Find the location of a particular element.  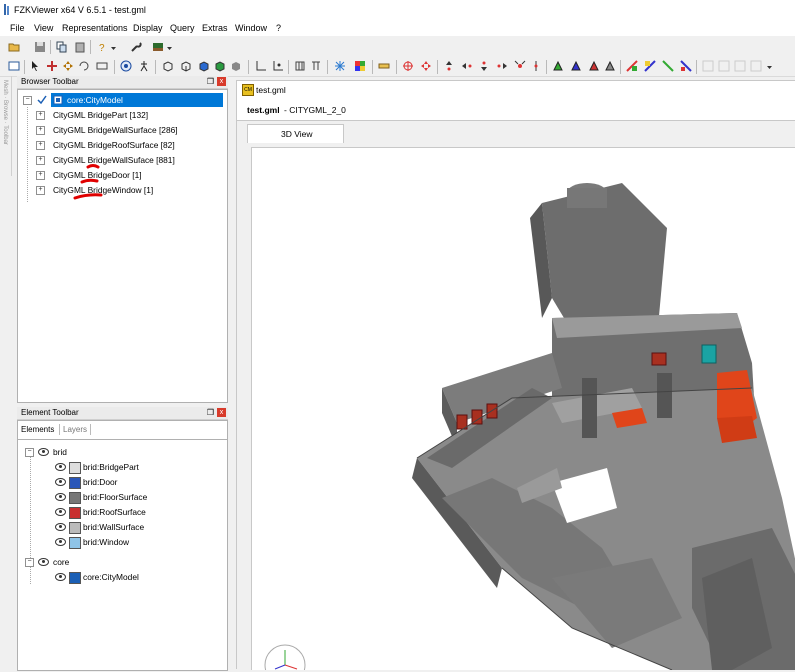

save-icon is located at coordinates (40, 47).